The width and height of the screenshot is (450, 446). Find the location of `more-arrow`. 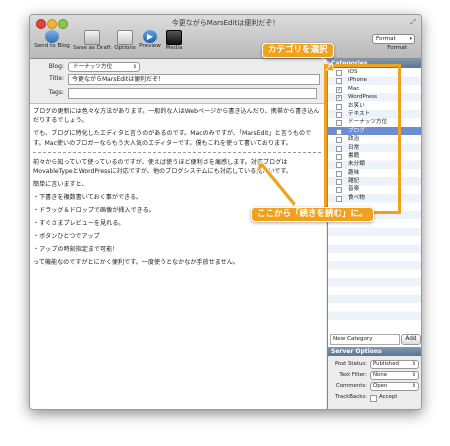

more-arrow is located at coordinates (277, 185).